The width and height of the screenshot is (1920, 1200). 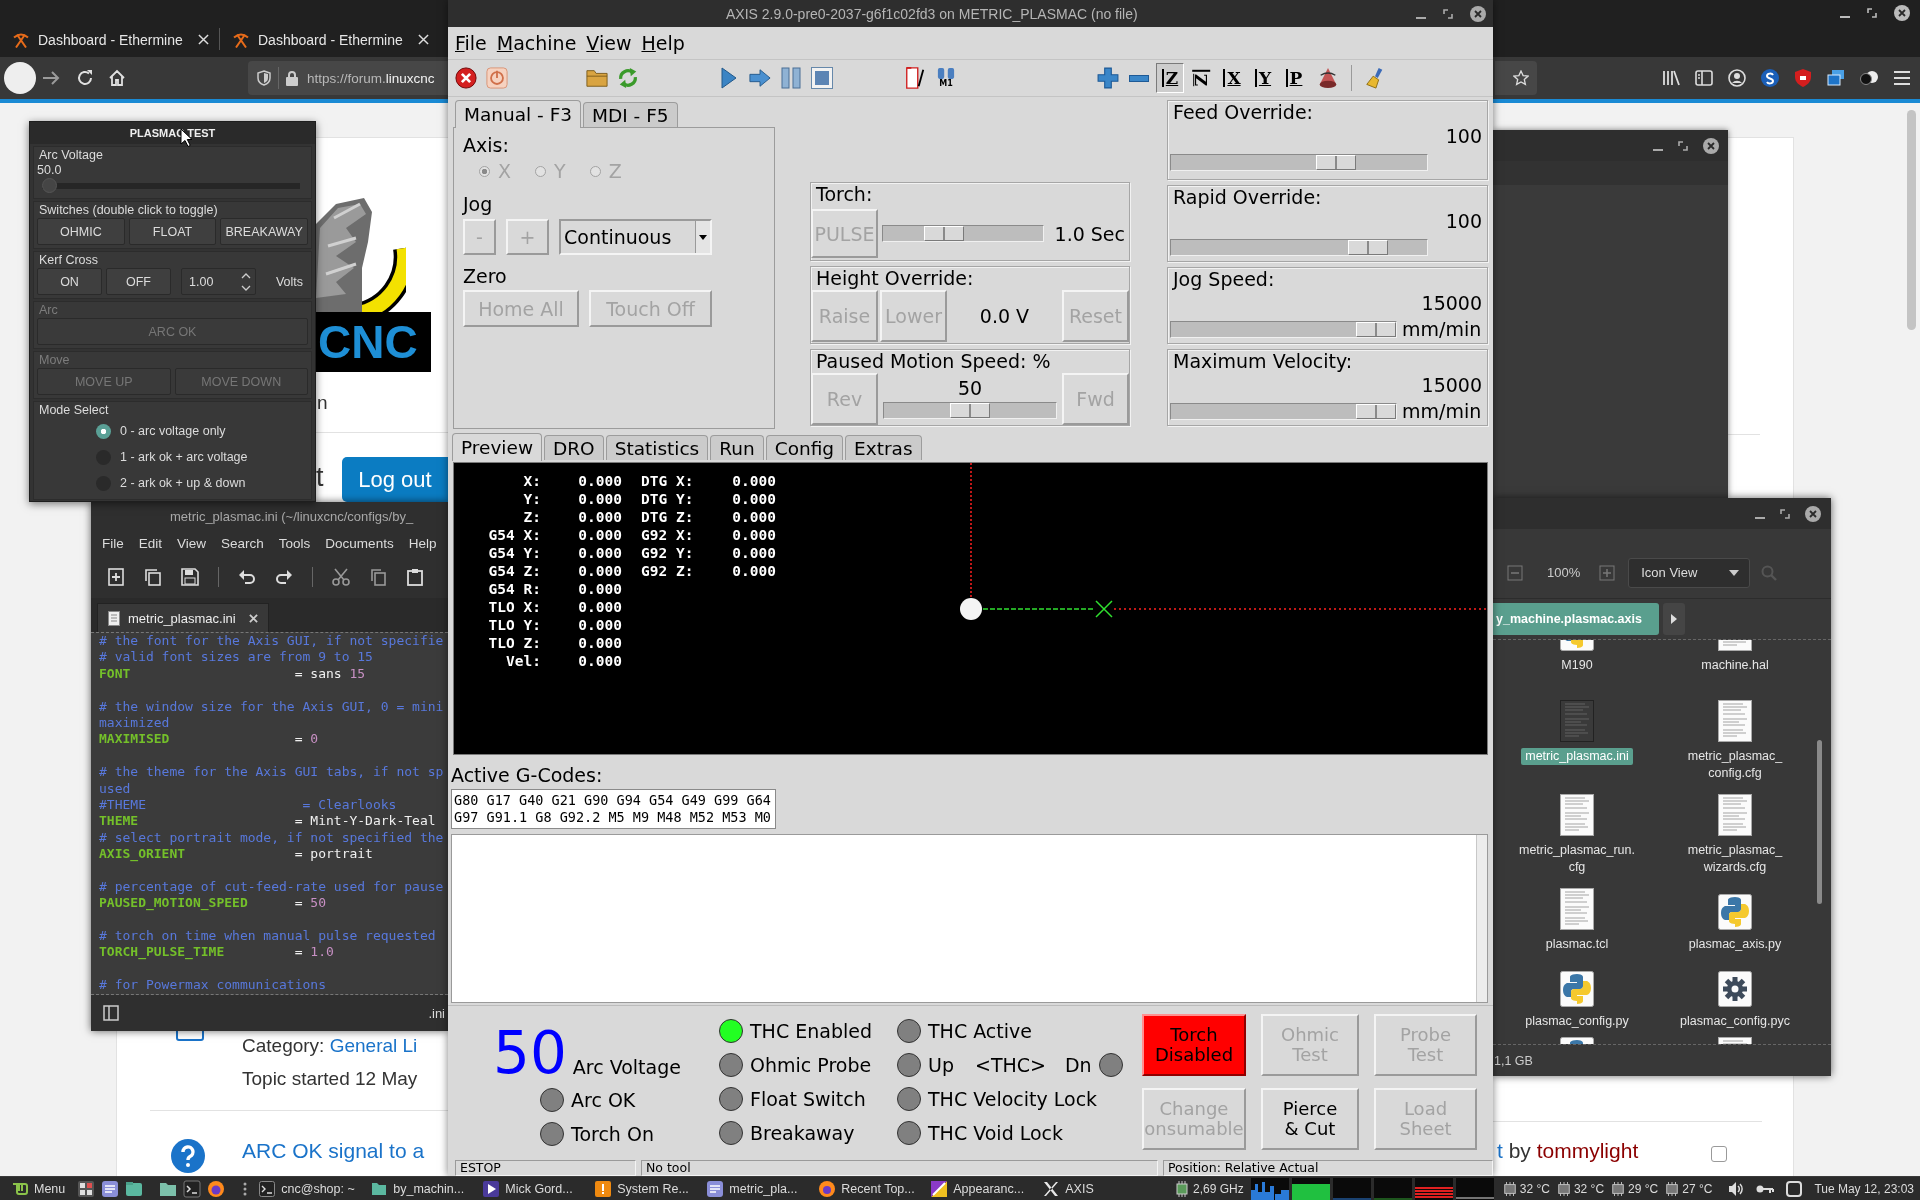 I want to click on menu-item: Machine, so click(x=536, y=43).